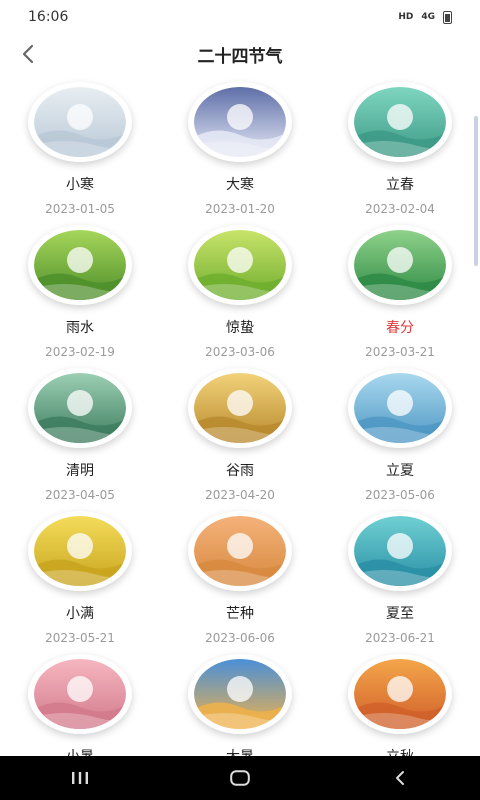 The image size is (480, 800). I want to click on back-button, so click(28, 54).